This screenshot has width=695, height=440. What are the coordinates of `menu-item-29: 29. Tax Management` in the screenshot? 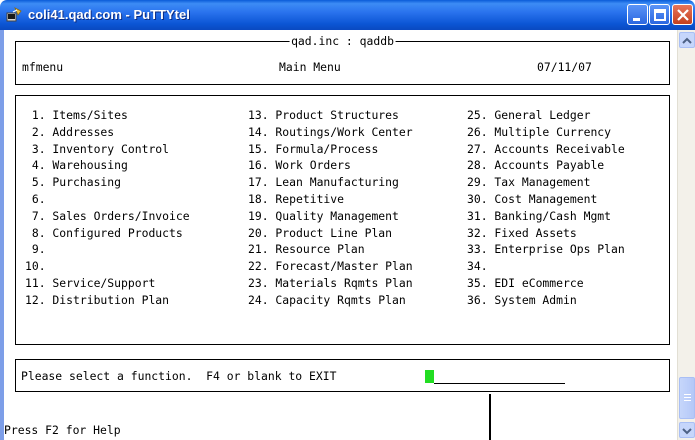 It's located at (546, 182).